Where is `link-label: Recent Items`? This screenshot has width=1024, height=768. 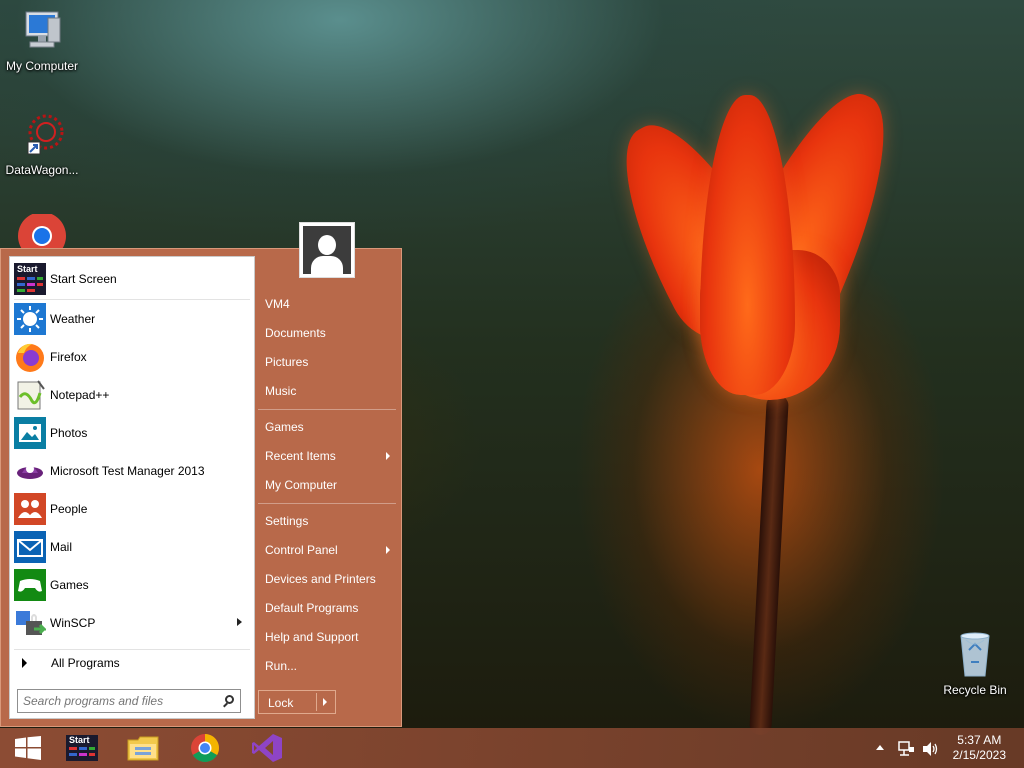 link-label: Recent Items is located at coordinates (300, 456).